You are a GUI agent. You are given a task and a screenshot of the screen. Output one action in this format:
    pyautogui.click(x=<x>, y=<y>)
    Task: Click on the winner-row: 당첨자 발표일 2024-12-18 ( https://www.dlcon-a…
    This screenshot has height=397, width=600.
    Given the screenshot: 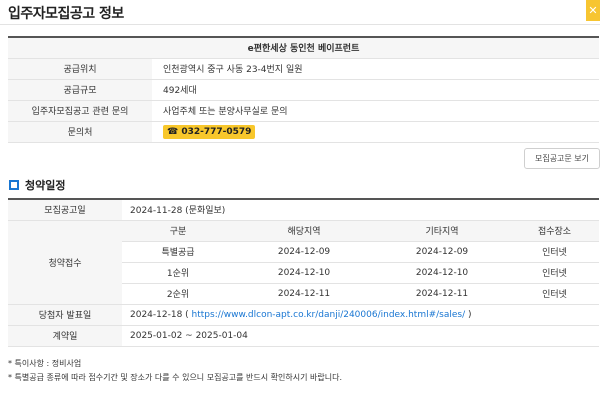 What is the action you would take?
    pyautogui.click(x=303, y=315)
    